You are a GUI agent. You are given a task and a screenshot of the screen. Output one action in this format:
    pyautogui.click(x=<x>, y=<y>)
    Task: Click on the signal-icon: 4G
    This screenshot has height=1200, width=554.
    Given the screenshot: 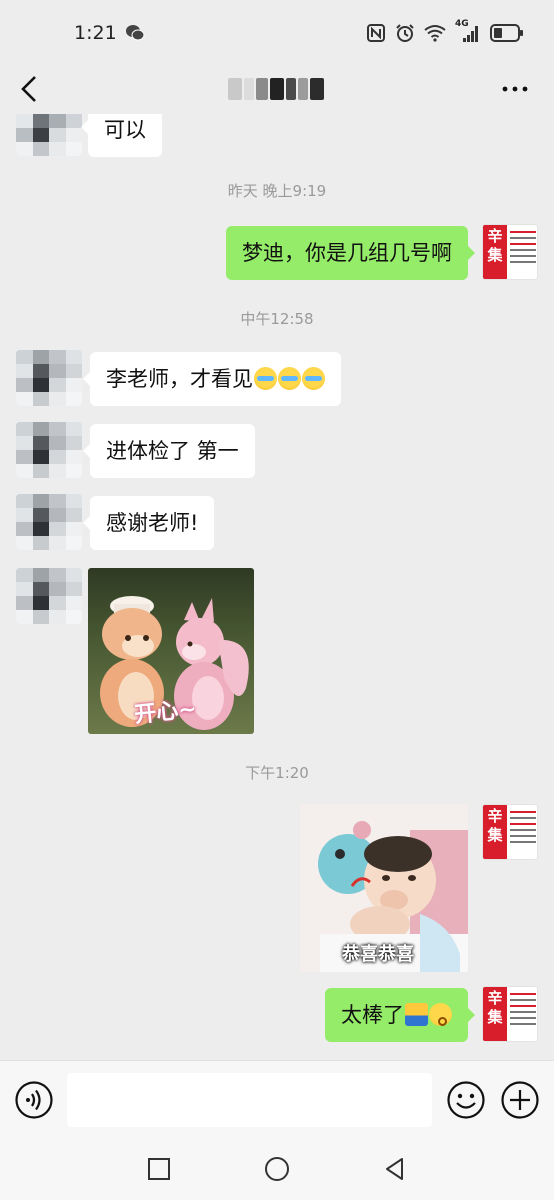 What is the action you would take?
    pyautogui.click(x=468, y=31)
    